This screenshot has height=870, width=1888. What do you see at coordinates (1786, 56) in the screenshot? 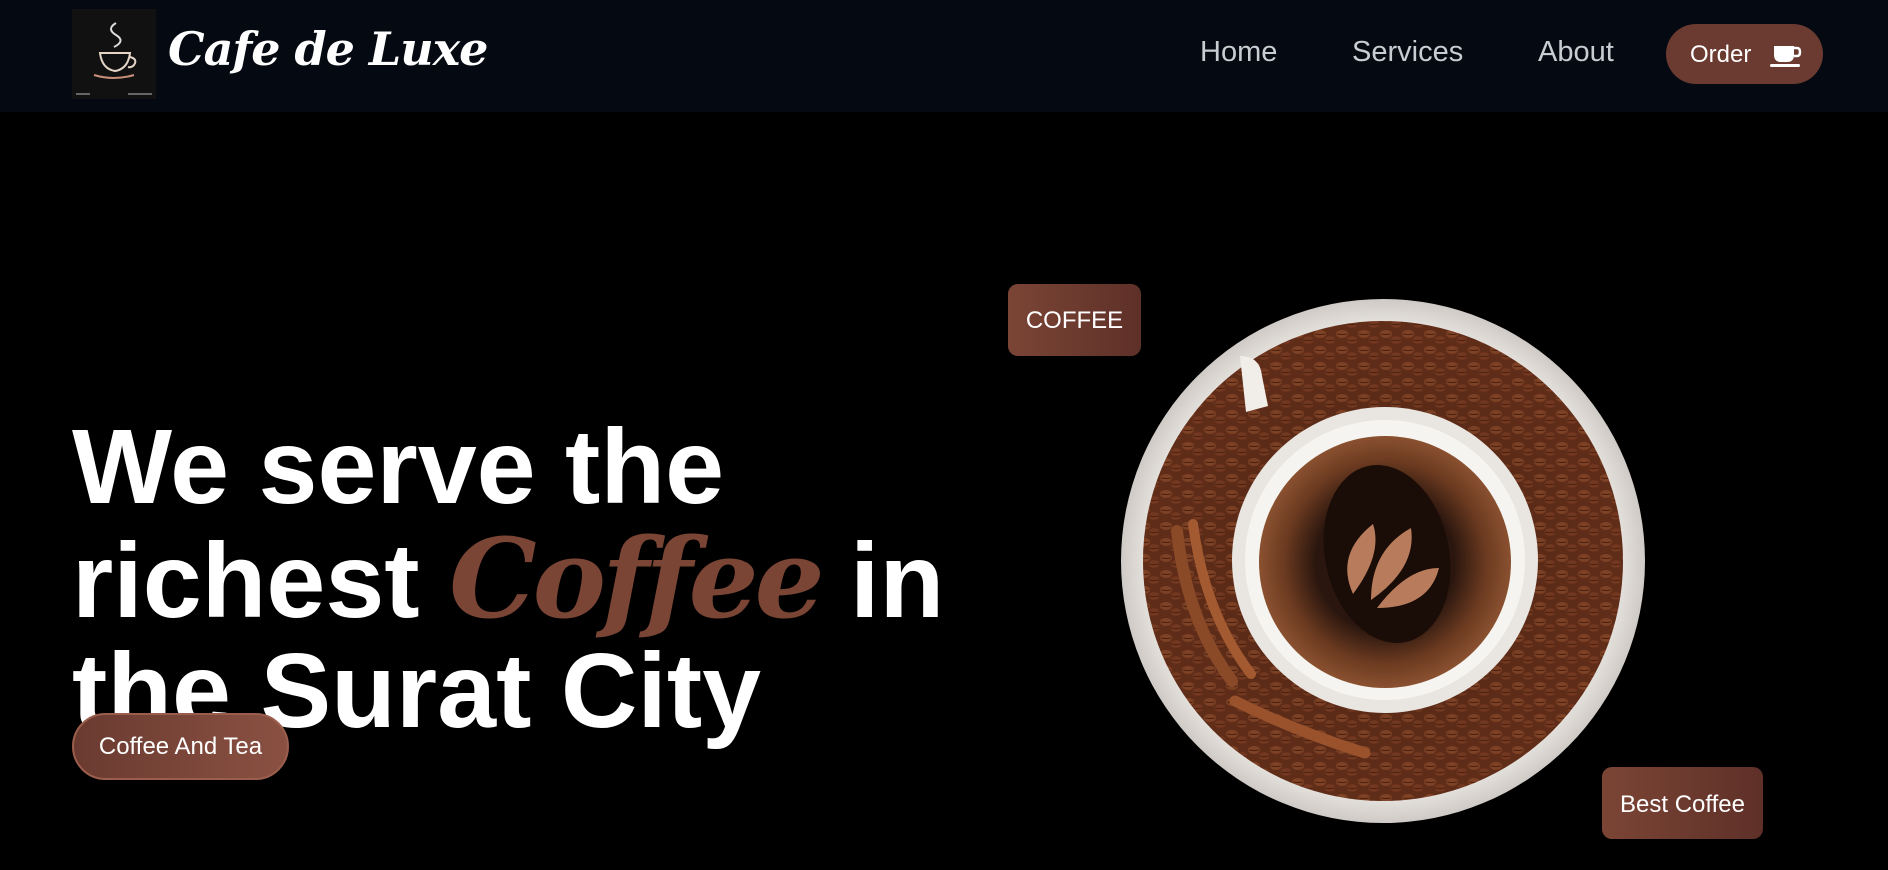
I see `coffee-cup-icon` at bounding box center [1786, 56].